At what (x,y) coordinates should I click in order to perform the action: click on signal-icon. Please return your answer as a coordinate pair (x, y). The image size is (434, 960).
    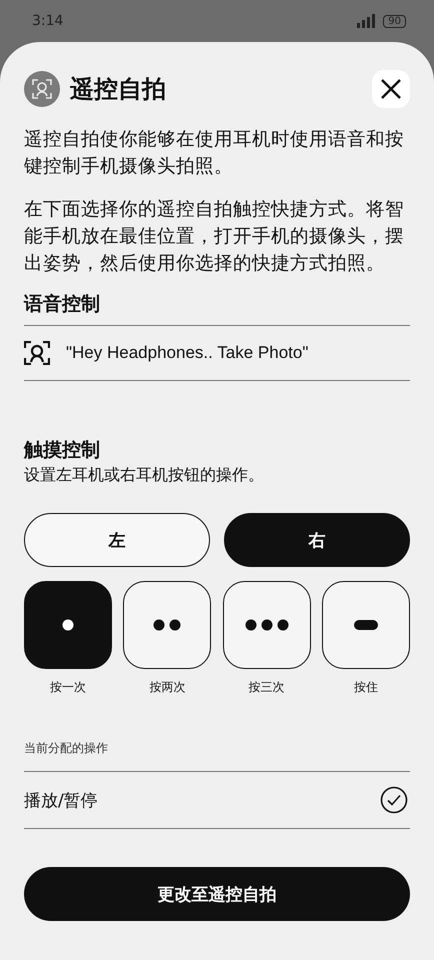
    Looking at the image, I should click on (365, 21).